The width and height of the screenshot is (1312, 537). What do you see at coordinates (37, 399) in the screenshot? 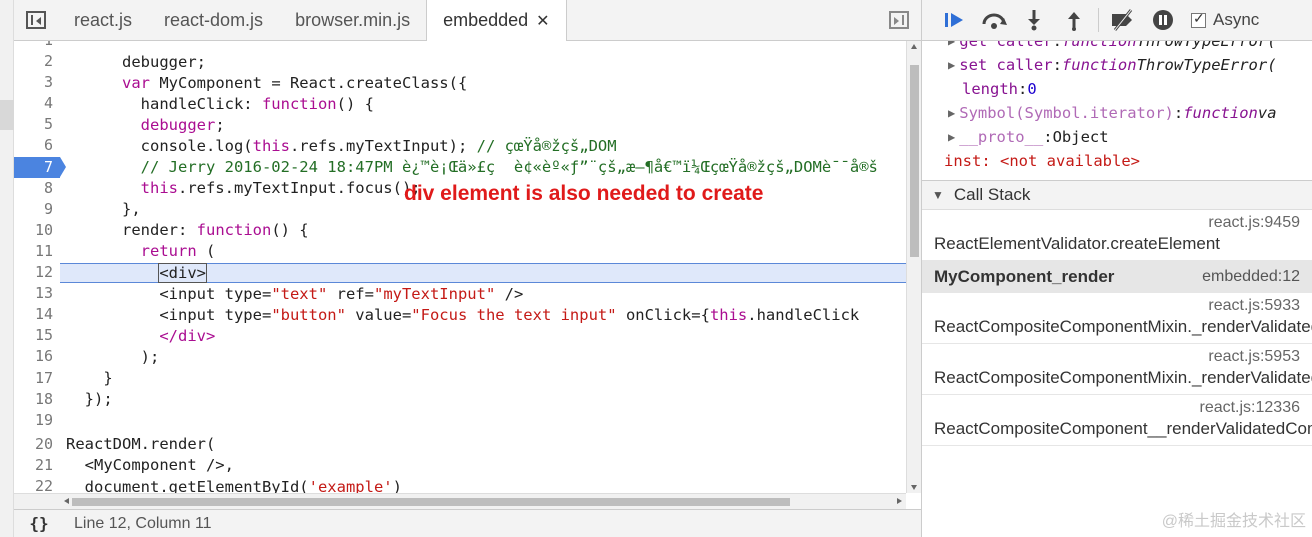
I see `line-number: 18` at bounding box center [37, 399].